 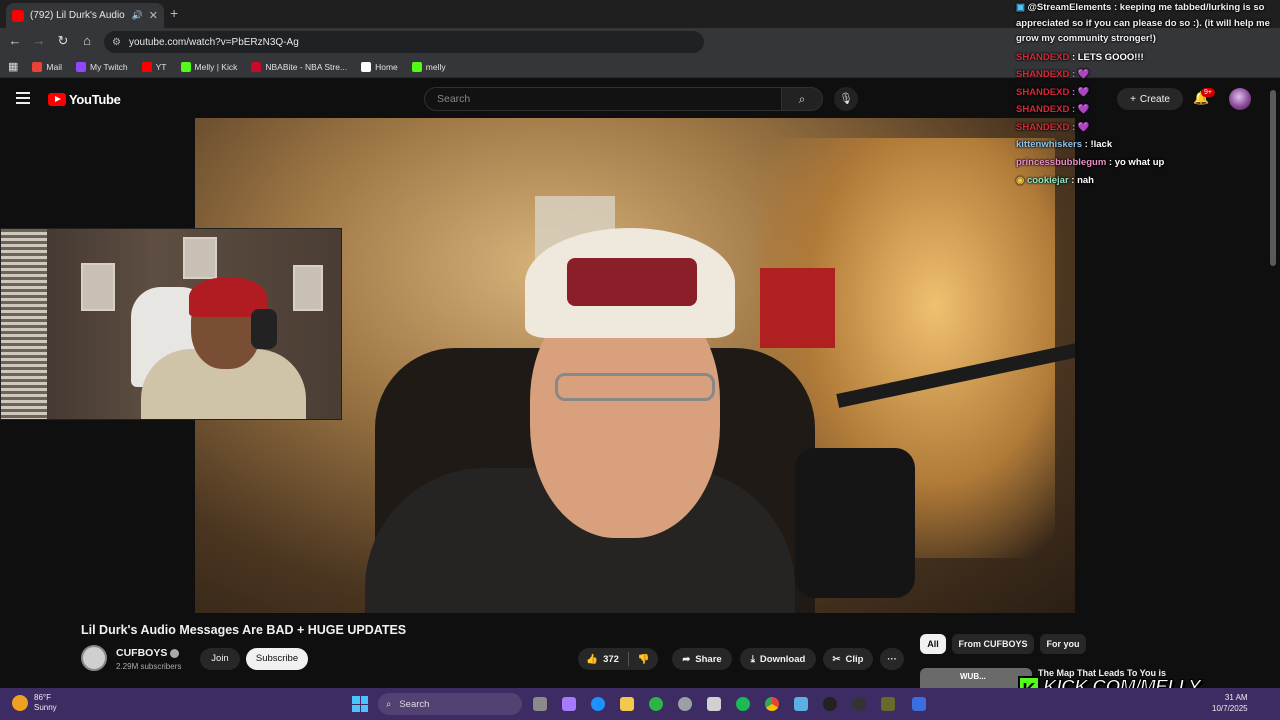 I want to click on search-icon: ⌕, so click(x=802, y=99).